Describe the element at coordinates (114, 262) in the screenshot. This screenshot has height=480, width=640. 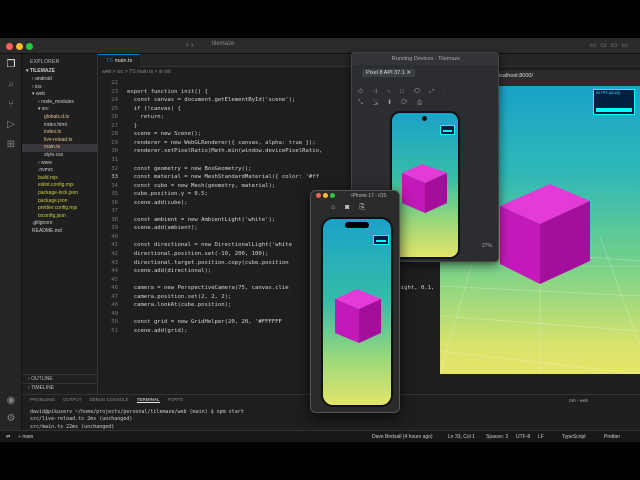
I see `line-number: 43` at that location.